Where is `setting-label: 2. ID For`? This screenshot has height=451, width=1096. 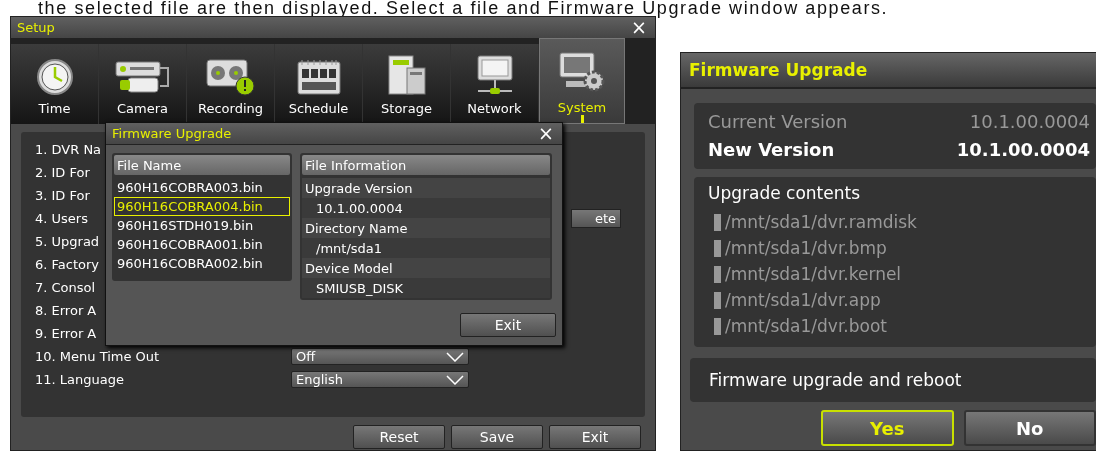
setting-label: 2. ID For is located at coordinates (62, 172).